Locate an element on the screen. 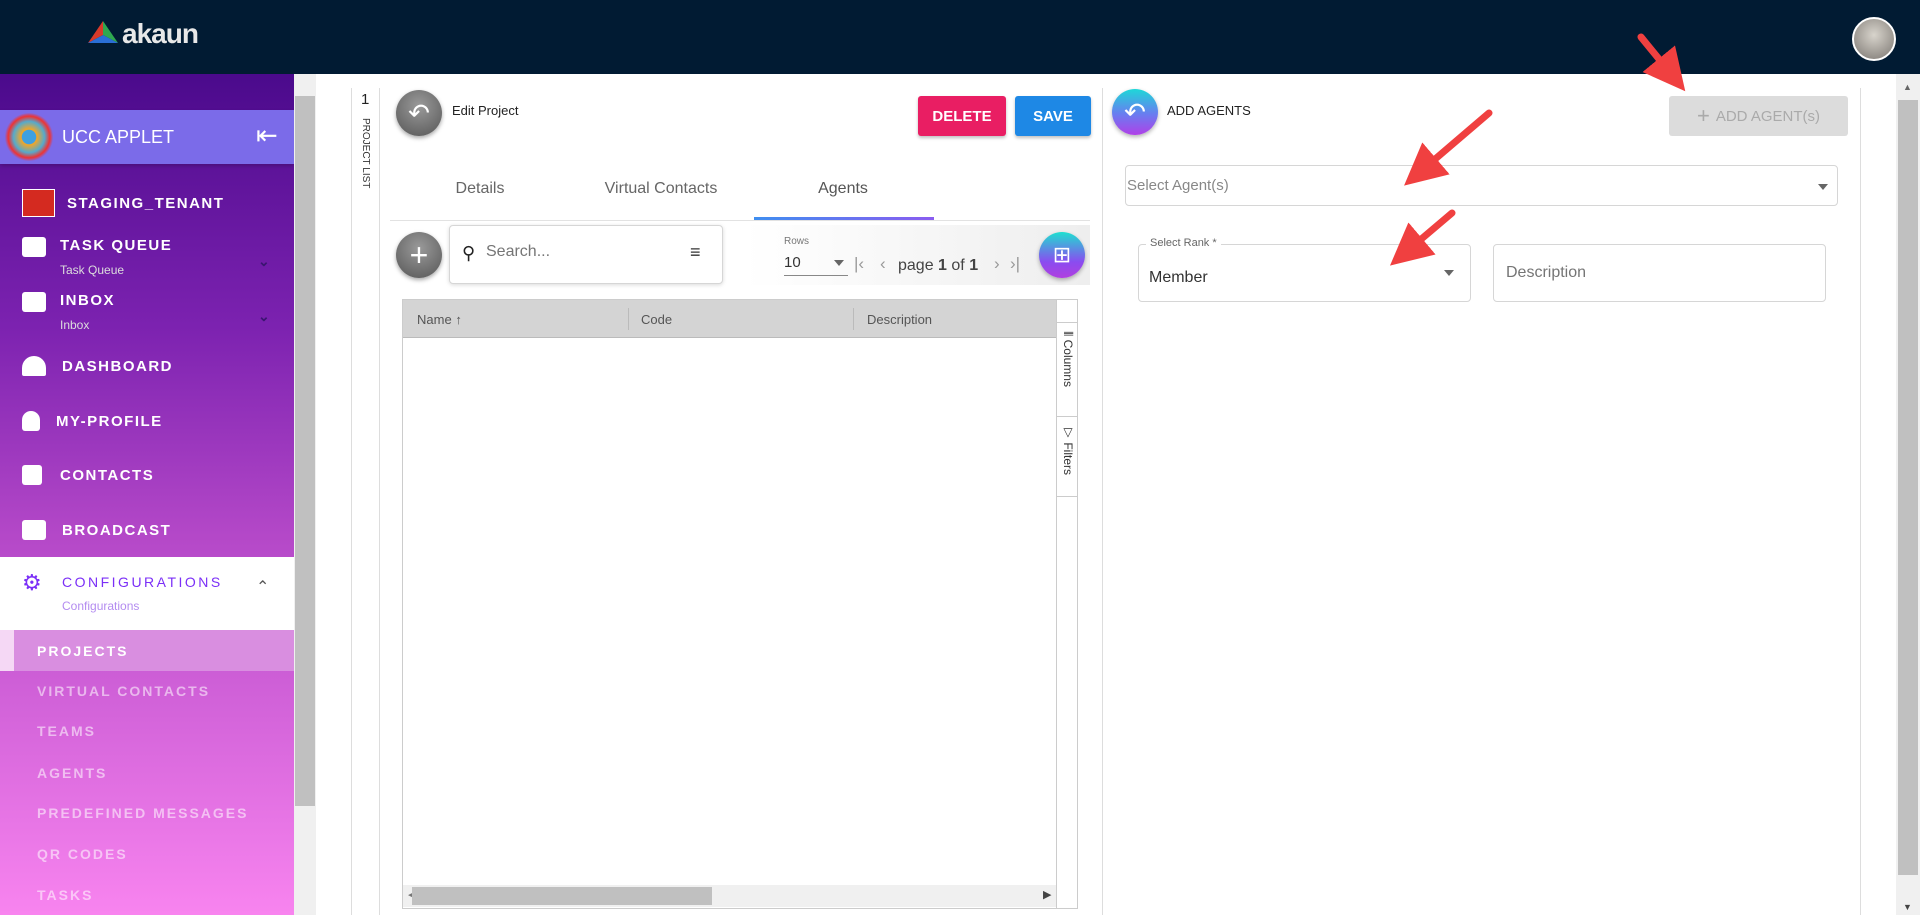 This screenshot has height=915, width=1920. panel-border is located at coordinates (1860, 501).